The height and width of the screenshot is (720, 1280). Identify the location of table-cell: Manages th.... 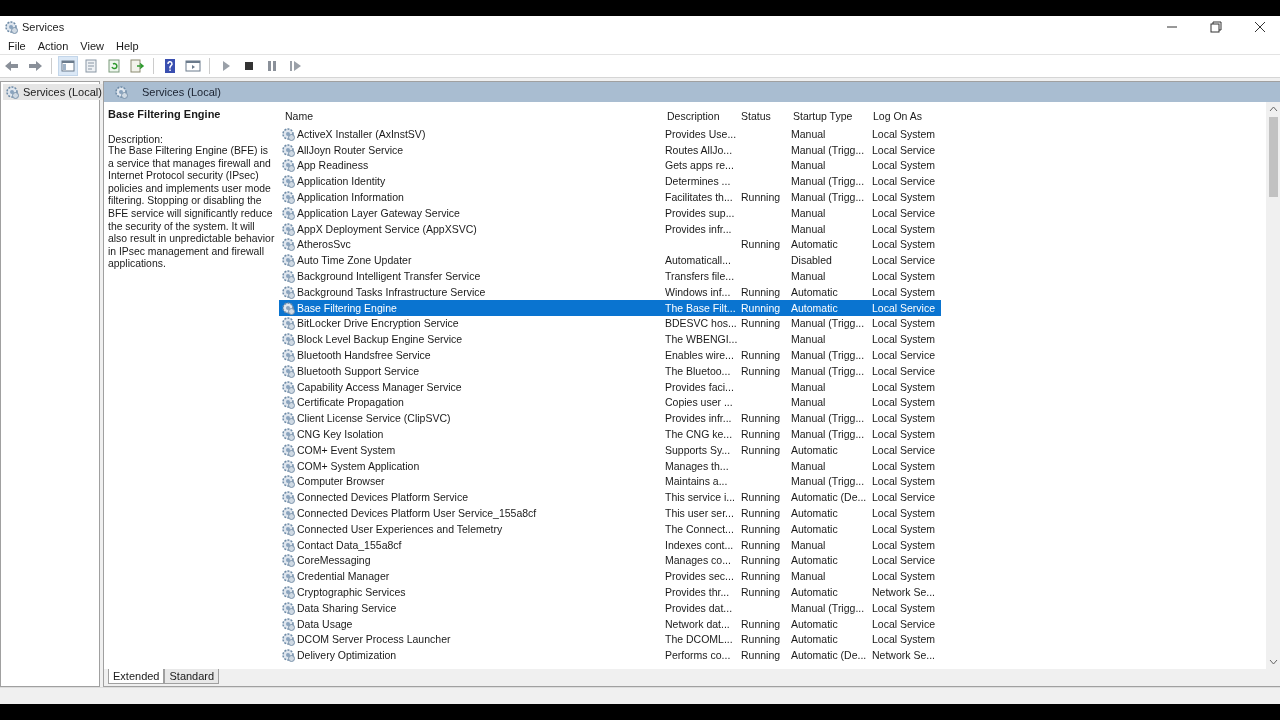
(697, 465).